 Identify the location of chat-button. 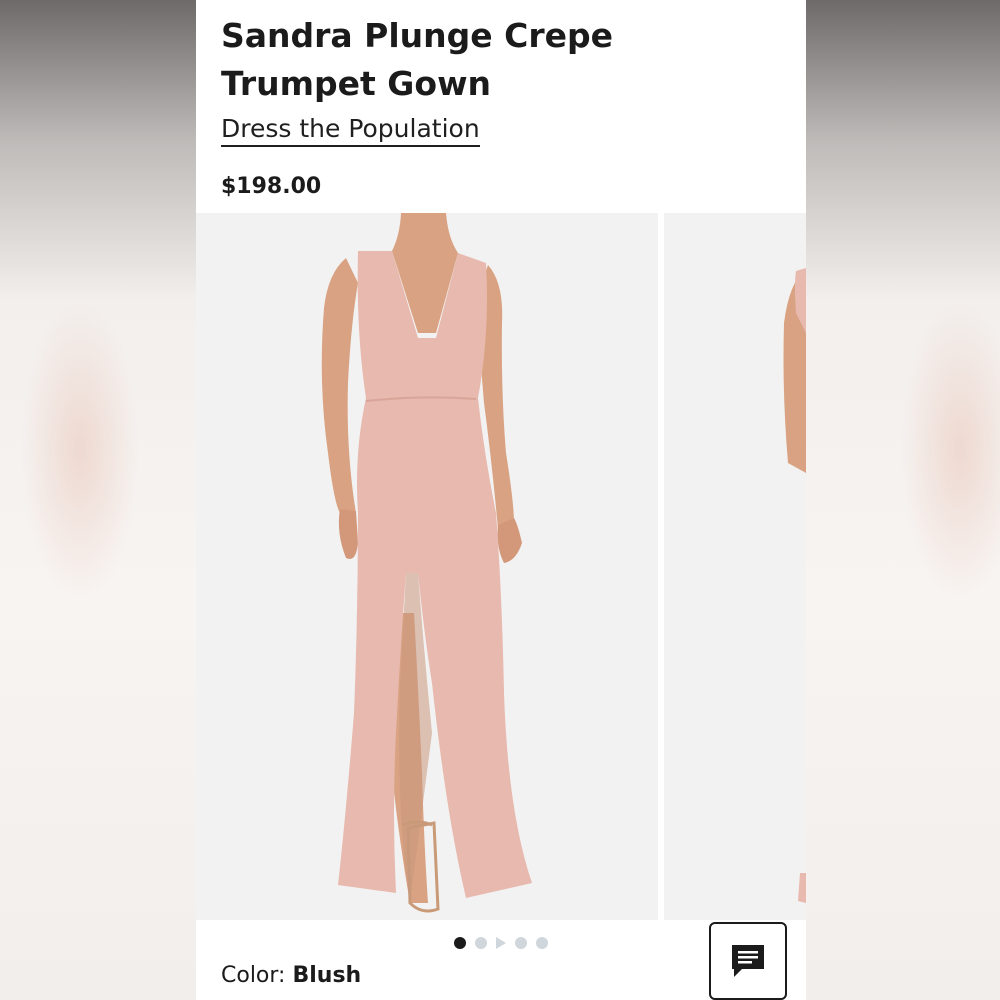
(748, 961).